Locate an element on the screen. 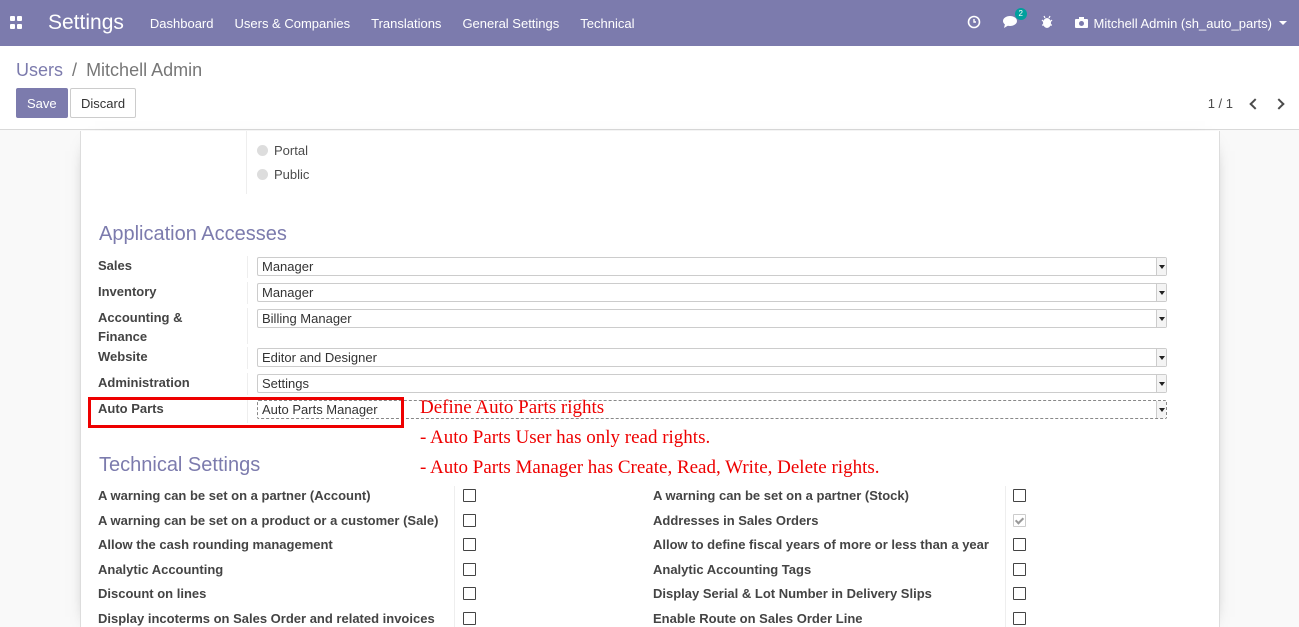 The height and width of the screenshot is (627, 1299). tech-label: Analytic Accounting is located at coordinates (161, 569).